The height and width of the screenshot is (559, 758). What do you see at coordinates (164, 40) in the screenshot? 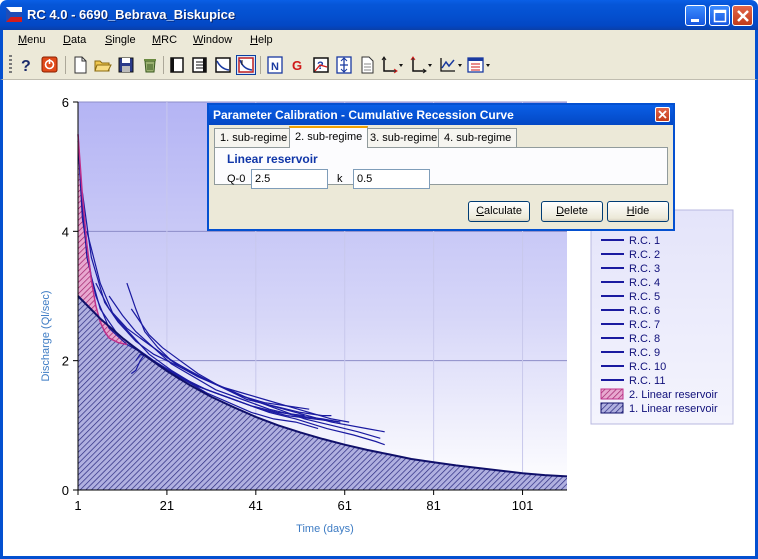
I see `menu-mrc: MRC` at bounding box center [164, 40].